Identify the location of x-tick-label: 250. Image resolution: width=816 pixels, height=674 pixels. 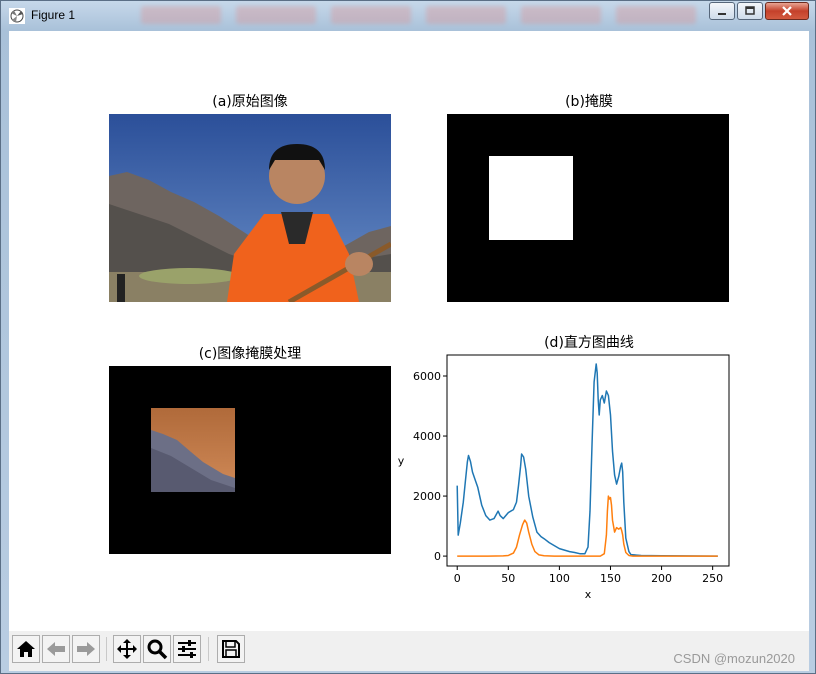
(712, 578).